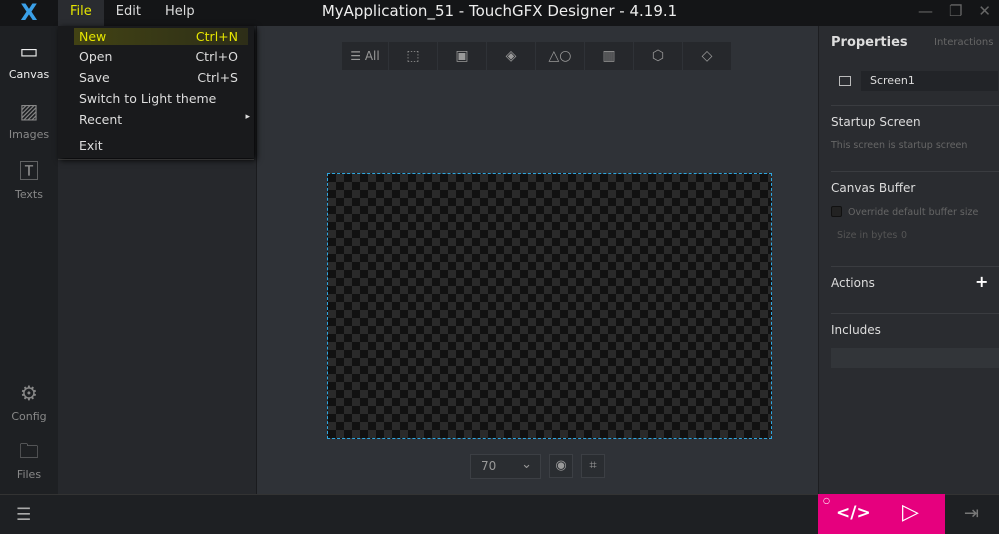 This screenshot has width=999, height=534. I want to click on restore-icon: ❐, so click(955, 11).